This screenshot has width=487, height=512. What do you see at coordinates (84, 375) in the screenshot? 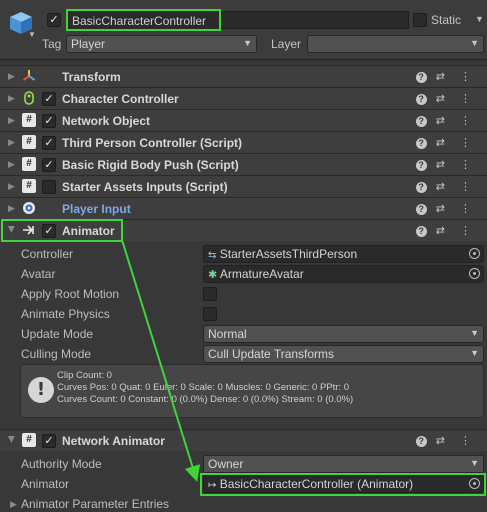
I see `info-line: Clip Count: 0` at bounding box center [84, 375].